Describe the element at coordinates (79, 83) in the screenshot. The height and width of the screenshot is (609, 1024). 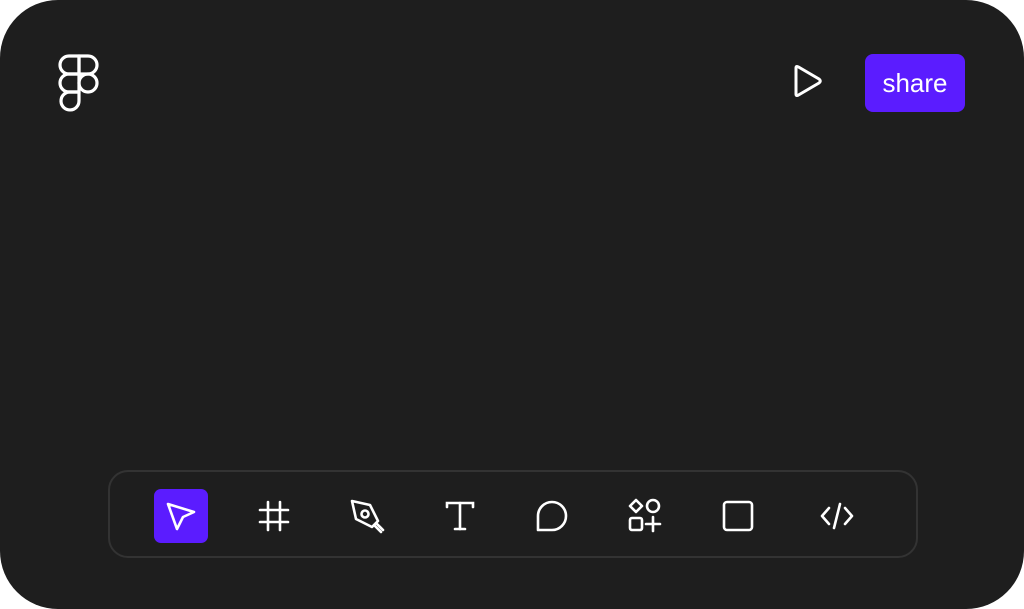
I see `figma-logo-icon` at that location.